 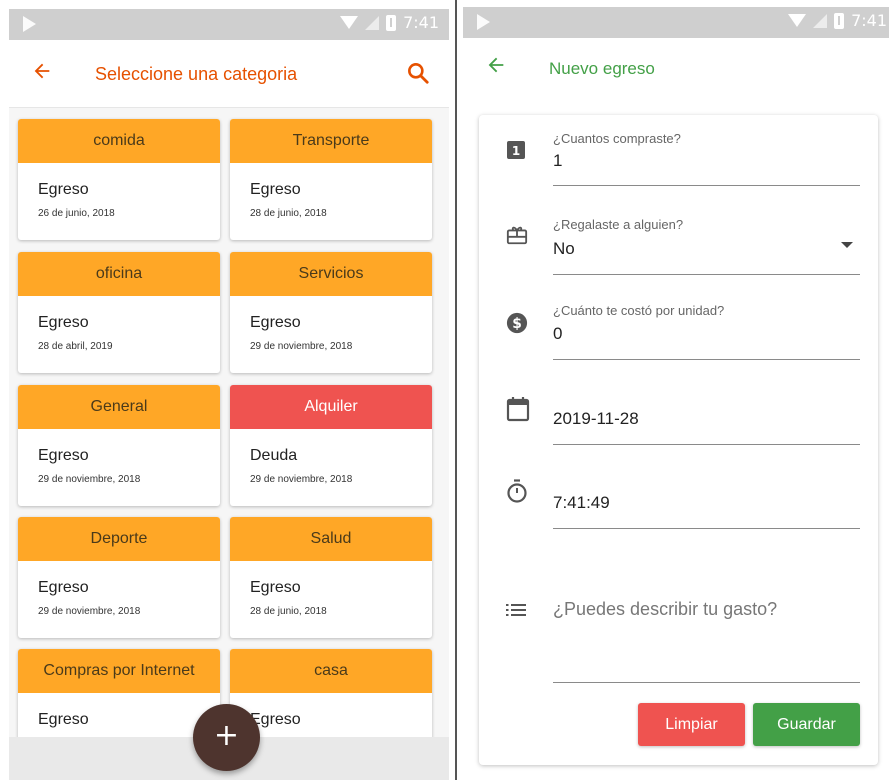 I want to click on save-button: Guardar, so click(x=806, y=724).